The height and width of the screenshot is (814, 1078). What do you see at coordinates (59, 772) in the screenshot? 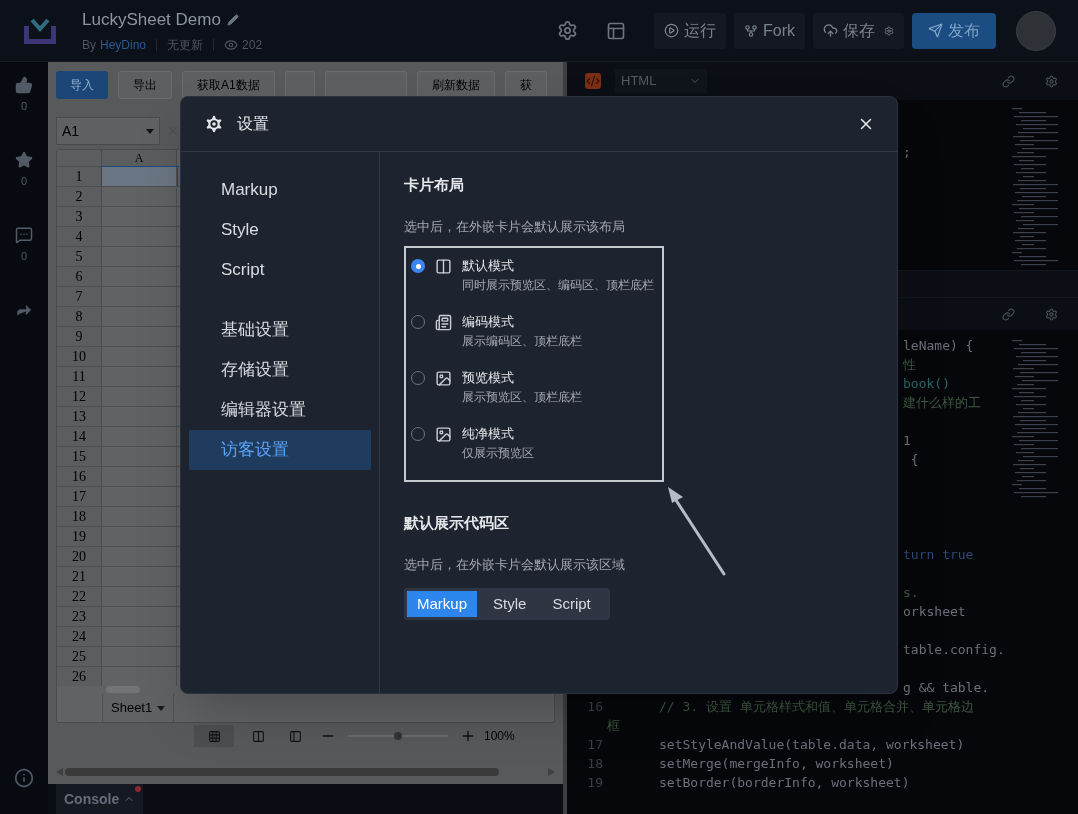
I see `scroll-left-icon` at bounding box center [59, 772].